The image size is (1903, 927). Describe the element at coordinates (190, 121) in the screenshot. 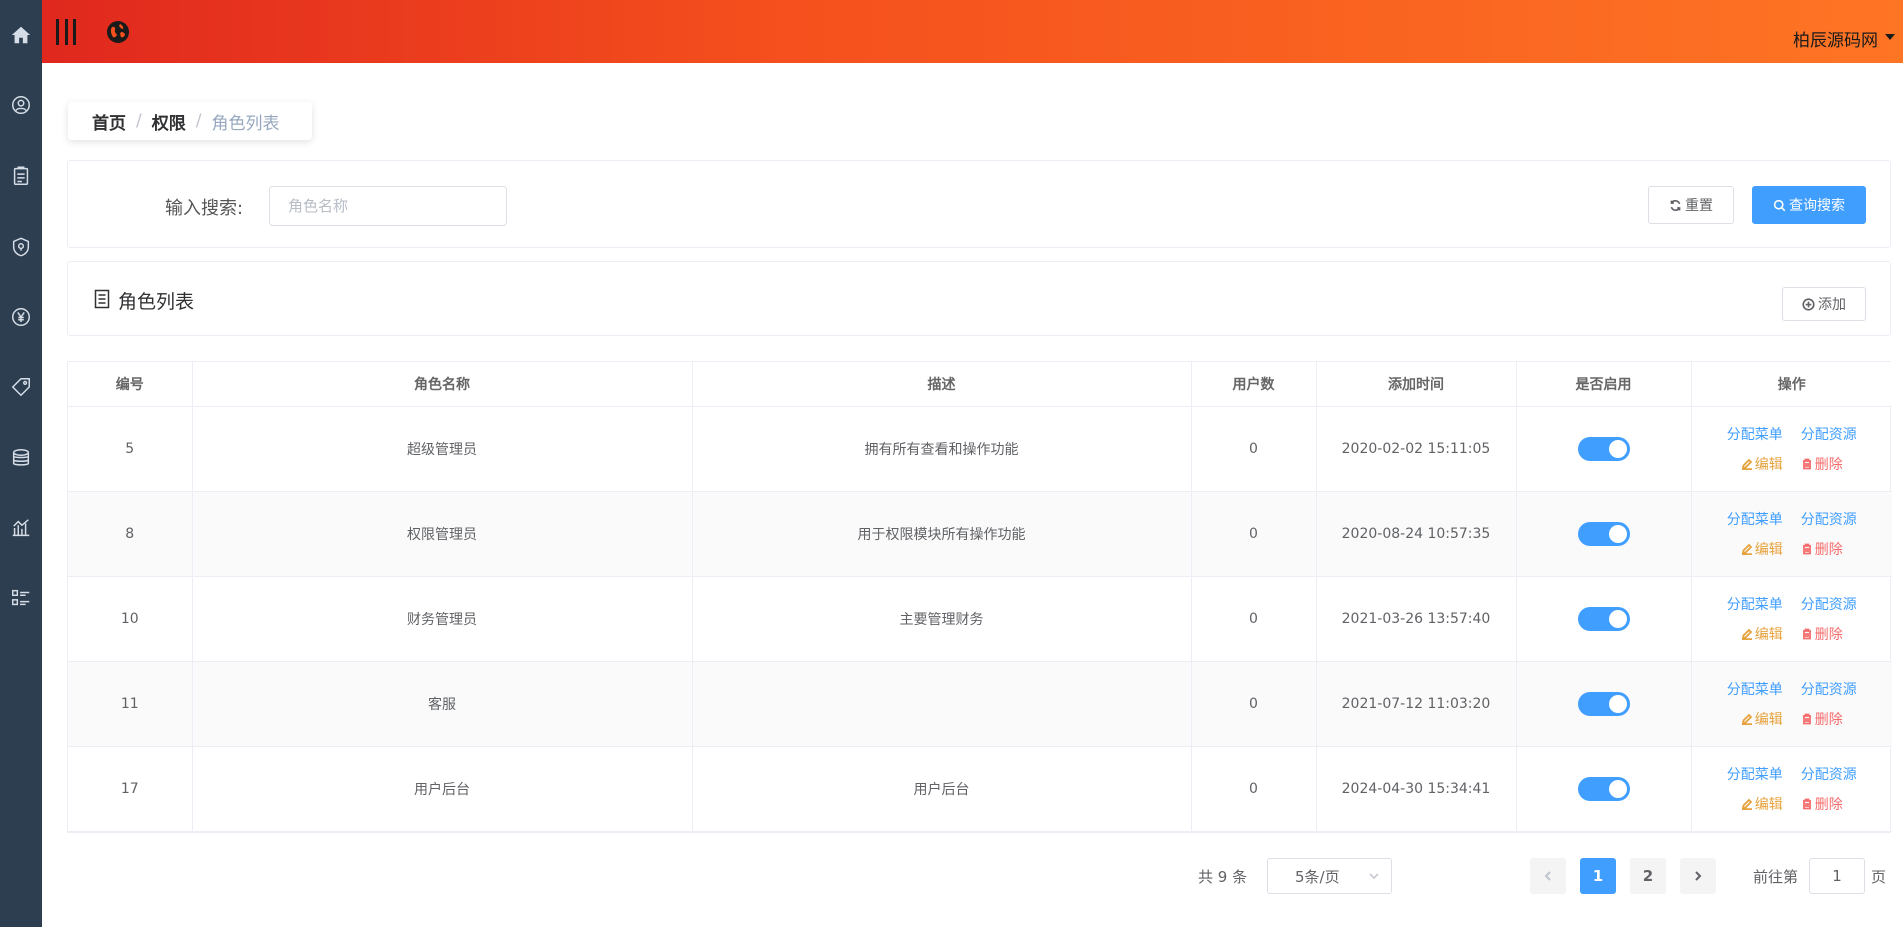

I see `breadcrumb: 首页 / 权限 / 角色列表` at that location.